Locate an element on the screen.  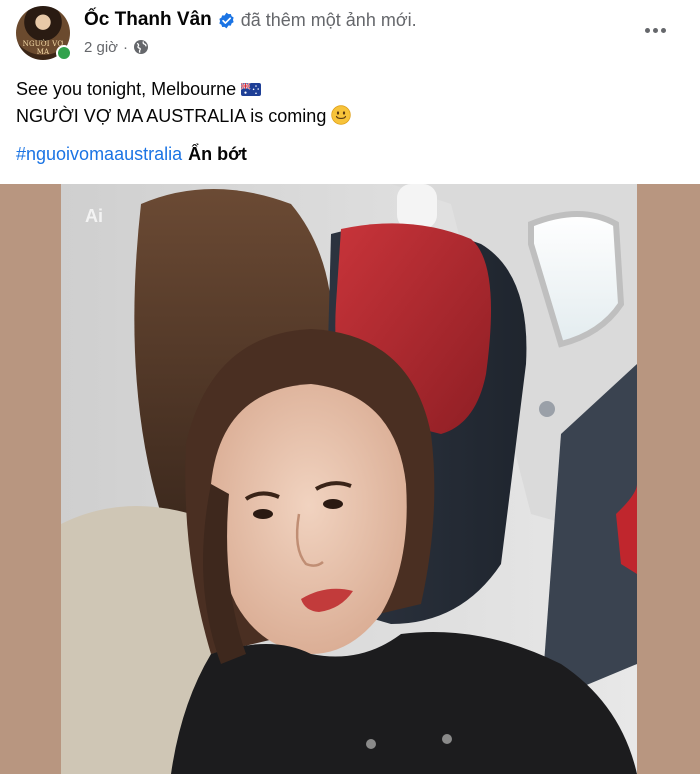
online-status-dot is located at coordinates (64, 53).